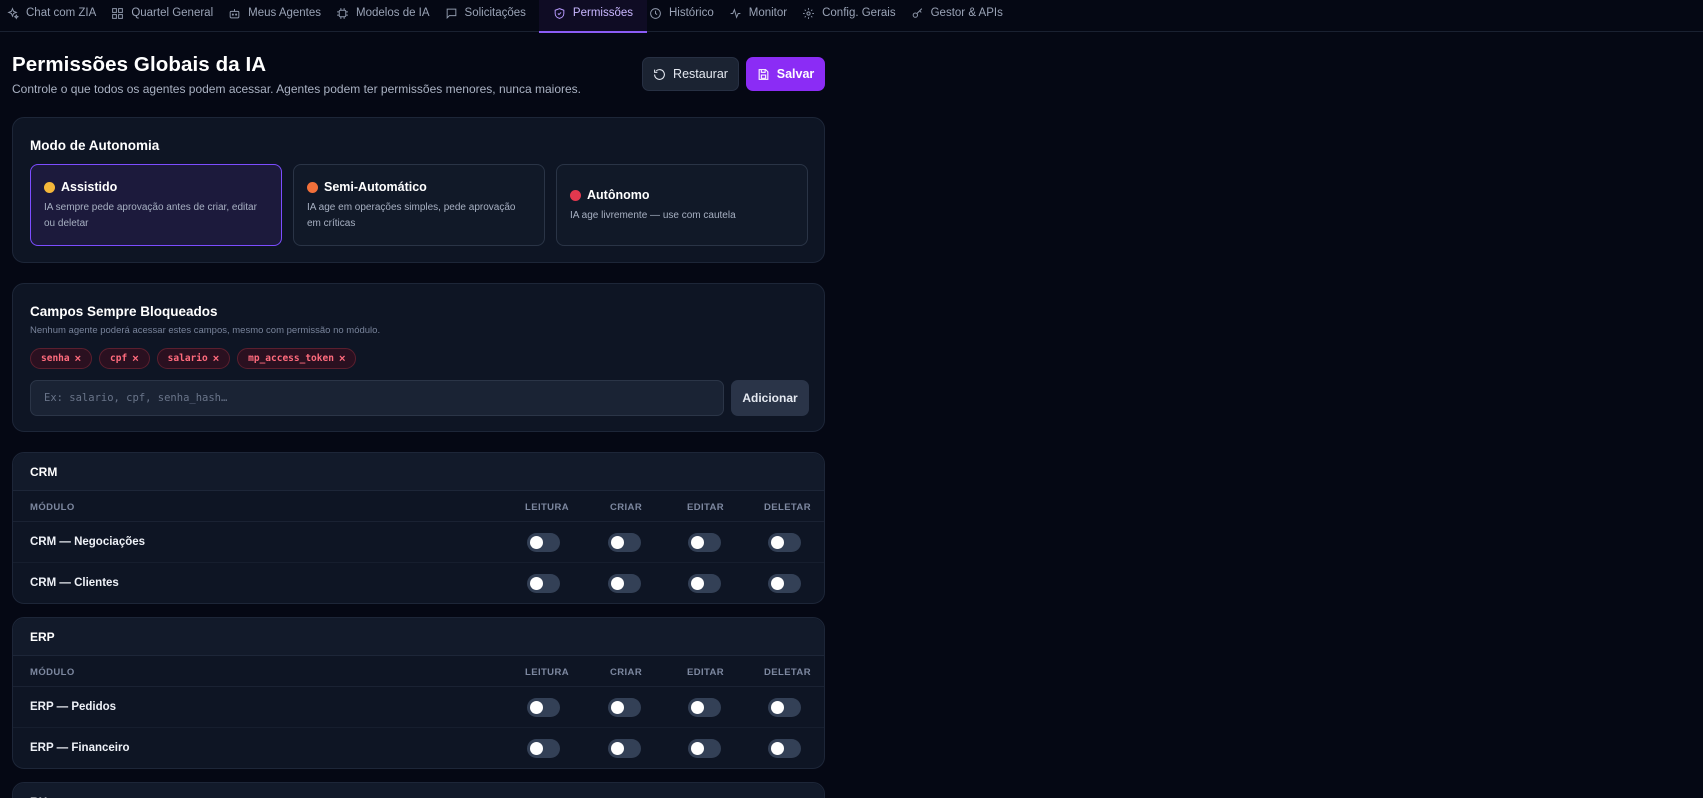  What do you see at coordinates (49, 187) in the screenshot?
I see `yellow-dot-icon` at bounding box center [49, 187].